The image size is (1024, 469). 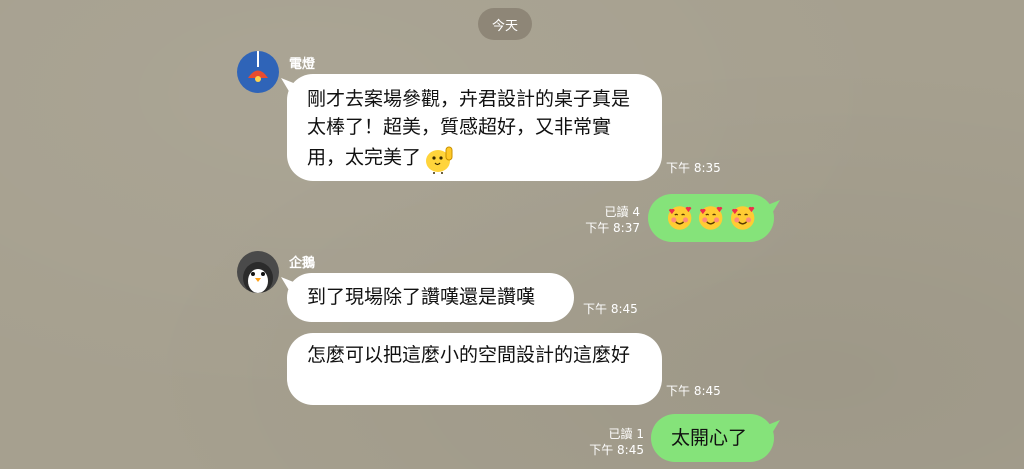 I want to click on message-bubble, so click(x=711, y=218).